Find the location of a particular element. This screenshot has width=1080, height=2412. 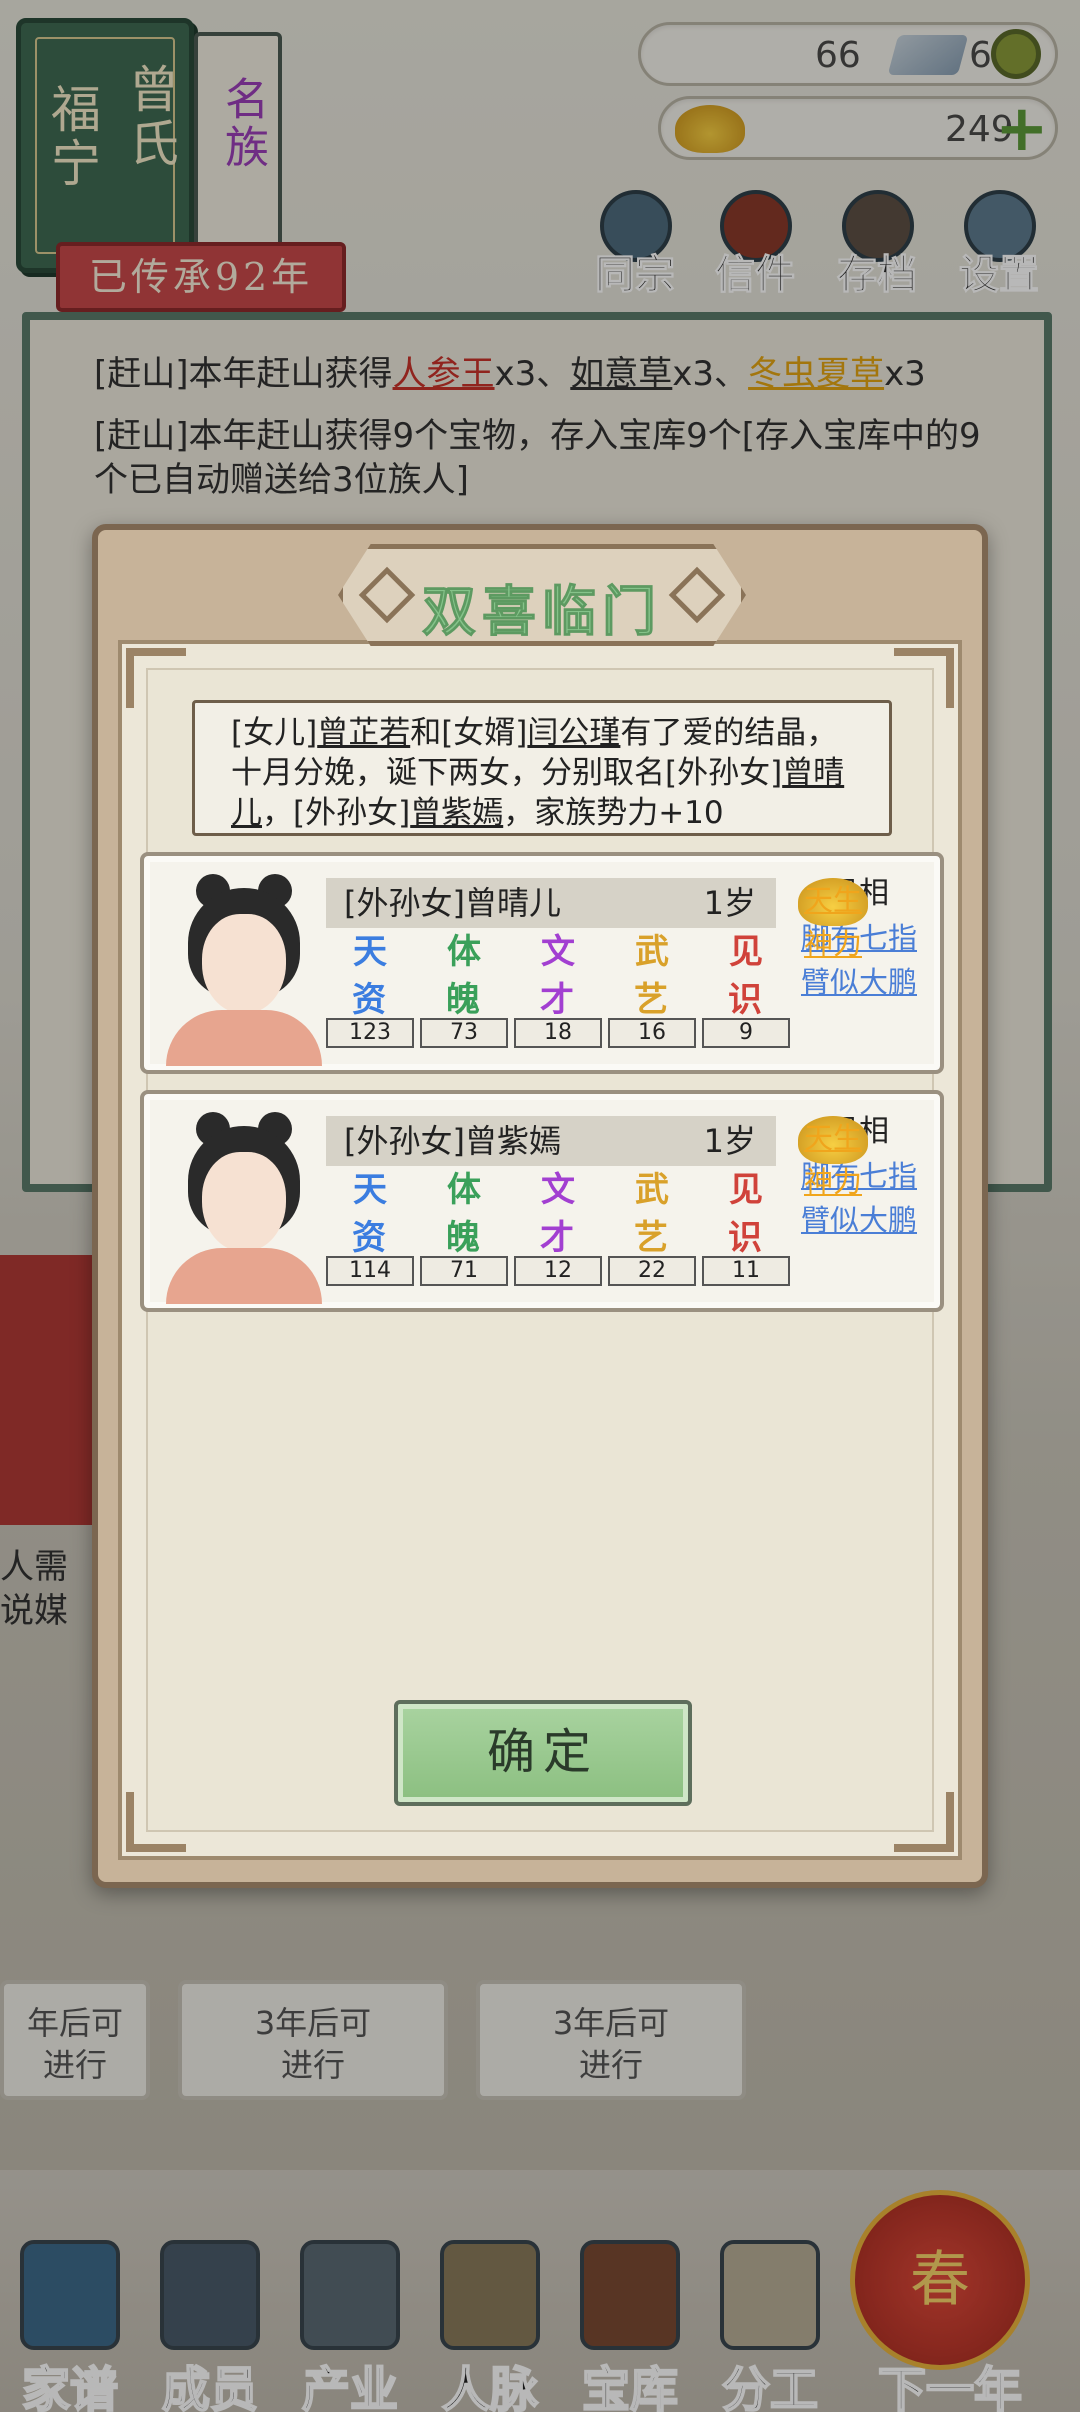

child-name-bar: [外孙女]曾晴儿 1岁 is located at coordinates (551, 903).